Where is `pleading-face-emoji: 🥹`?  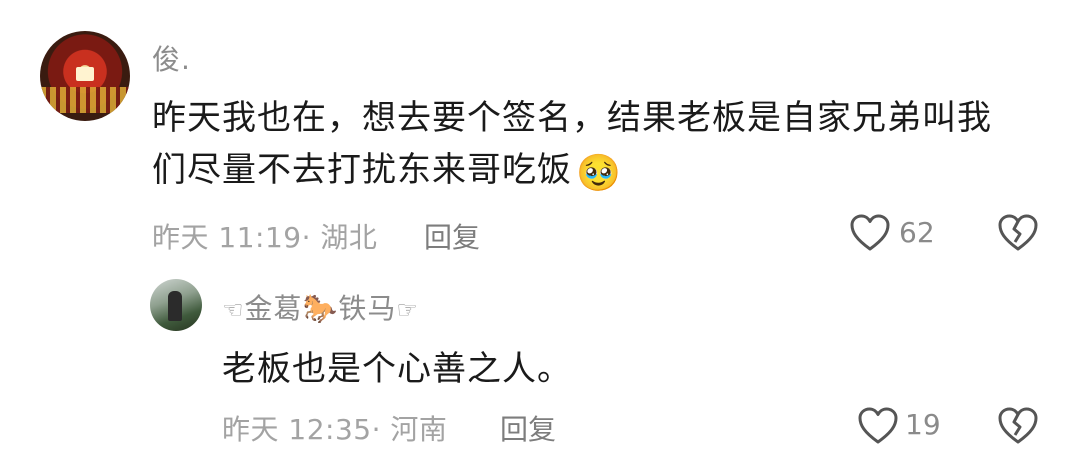 pleading-face-emoji: 🥹 is located at coordinates (599, 173).